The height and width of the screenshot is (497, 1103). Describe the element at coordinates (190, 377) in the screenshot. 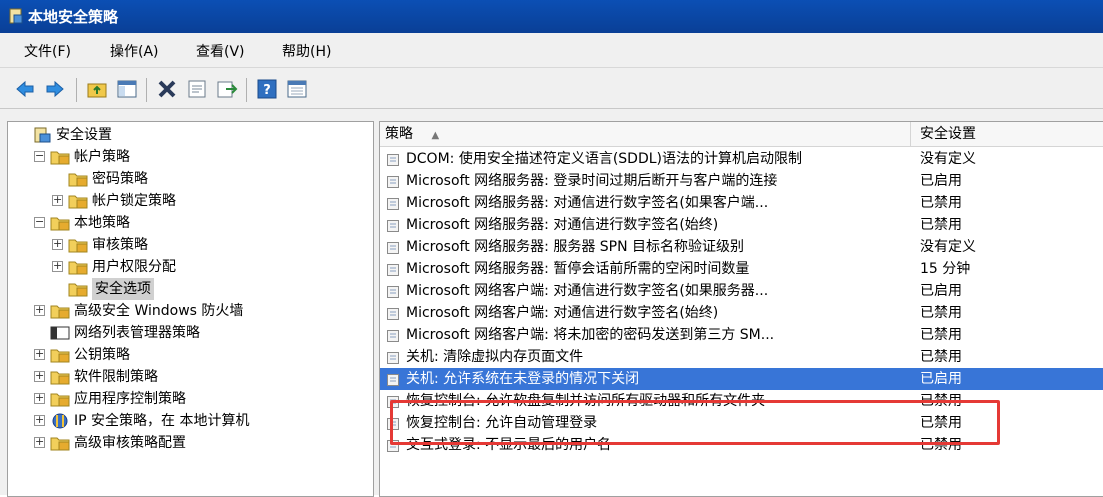

I see `tree-item: + 软件限制策略` at that location.